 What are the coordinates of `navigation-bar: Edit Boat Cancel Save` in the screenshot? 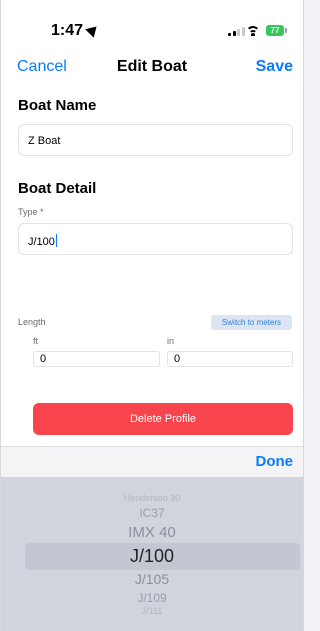 It's located at (152, 68).